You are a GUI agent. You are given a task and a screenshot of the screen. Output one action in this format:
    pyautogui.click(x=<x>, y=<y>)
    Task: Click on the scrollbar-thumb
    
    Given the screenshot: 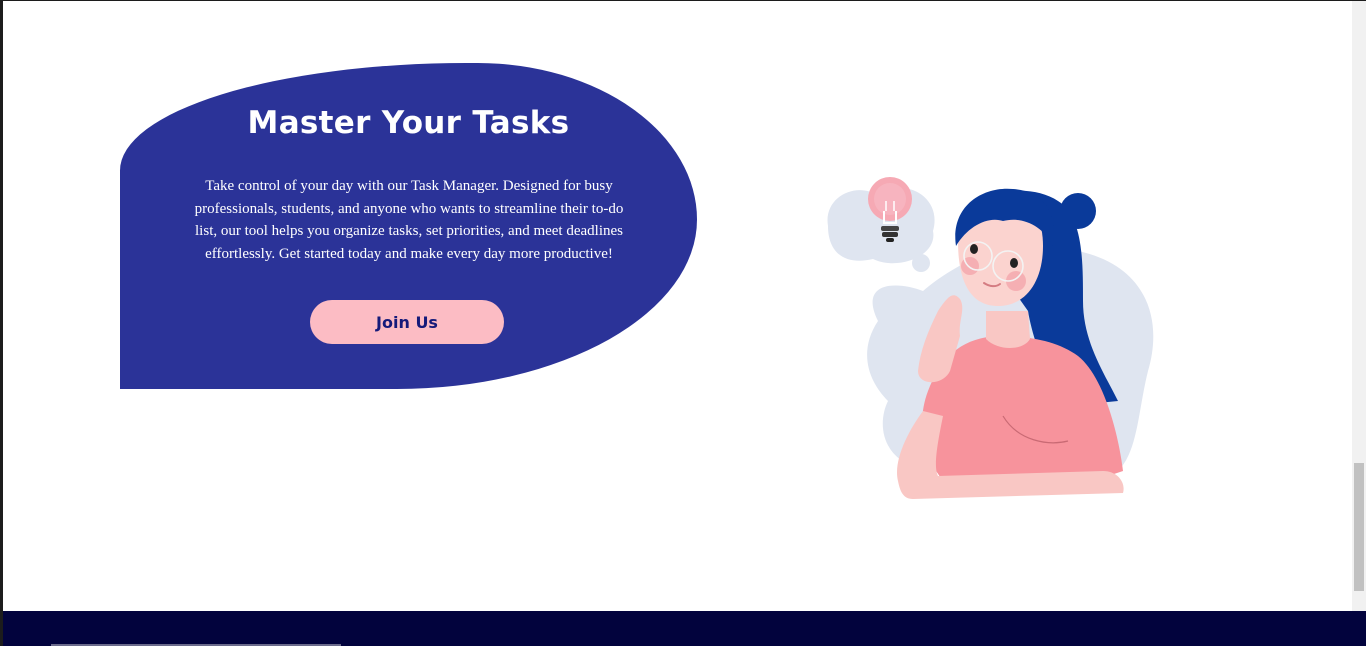 What is the action you would take?
    pyautogui.click(x=1359, y=527)
    